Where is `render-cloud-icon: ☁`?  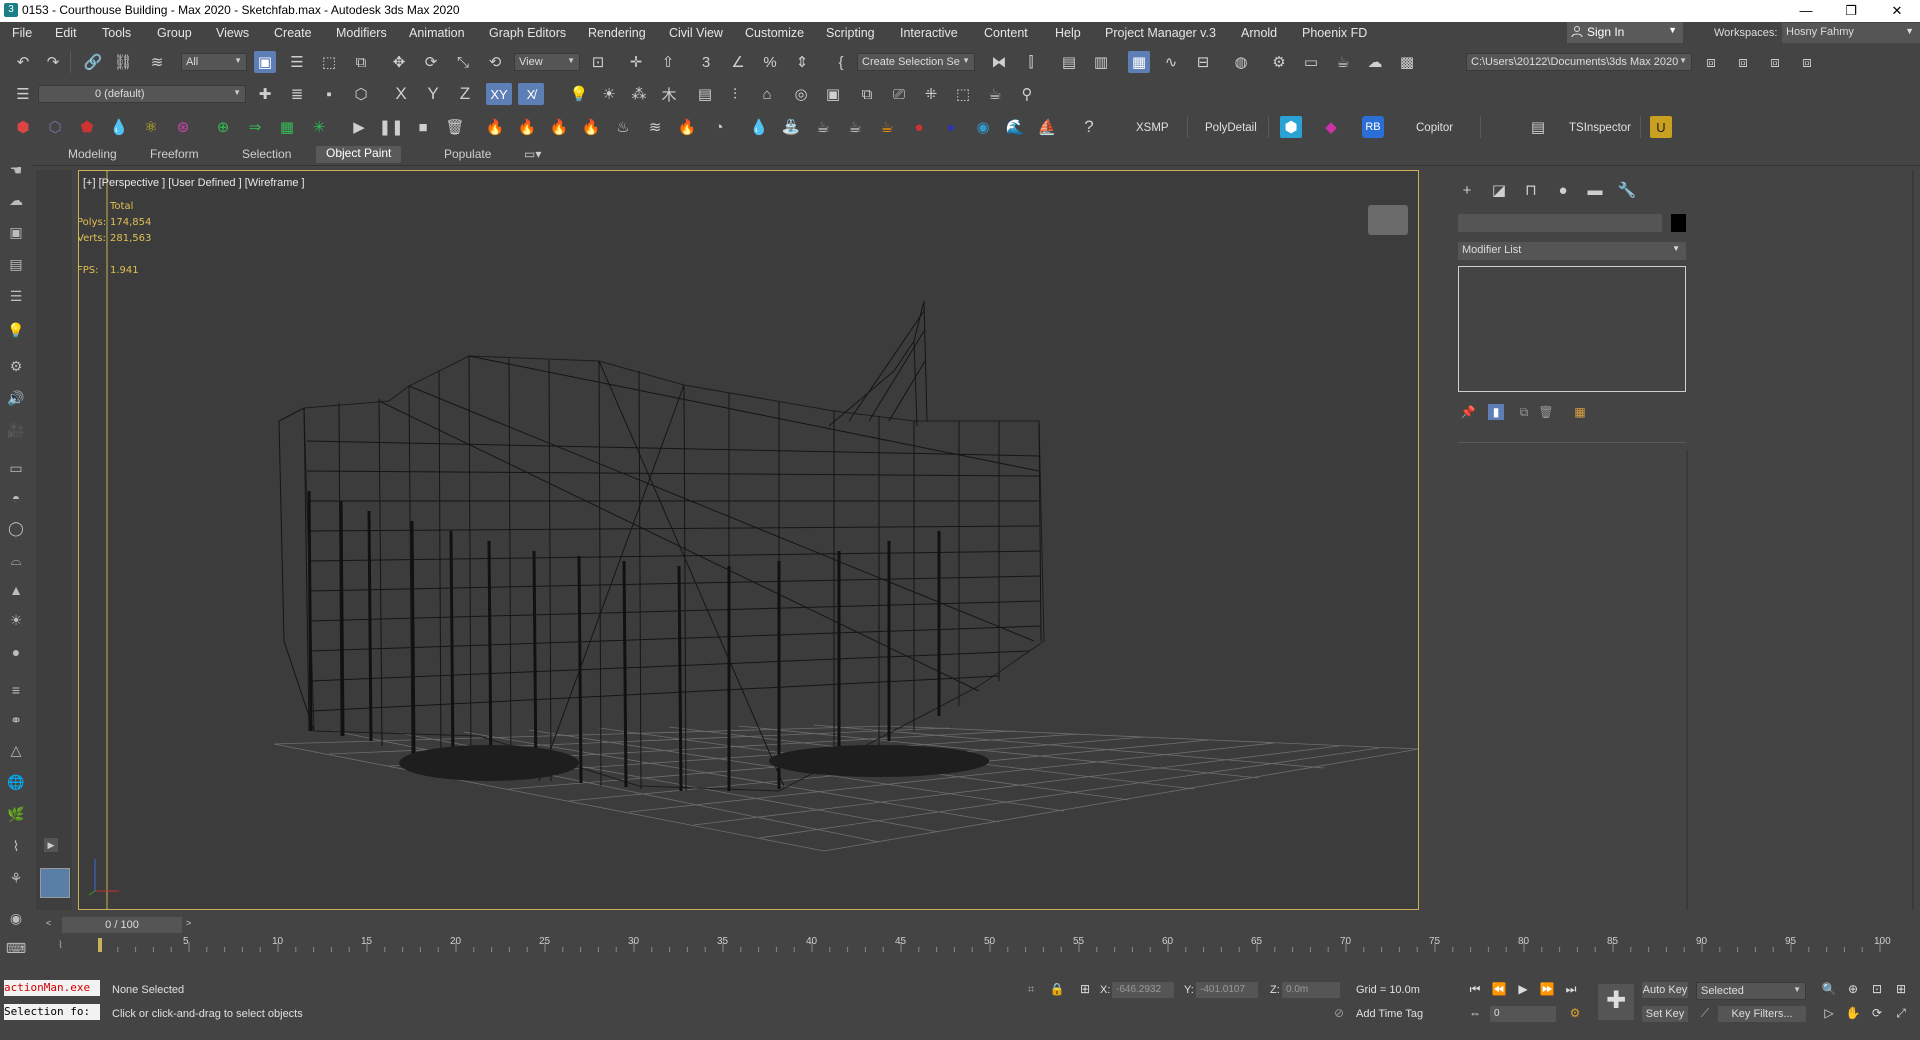
render-cloud-icon: ☁ is located at coordinates (1375, 62).